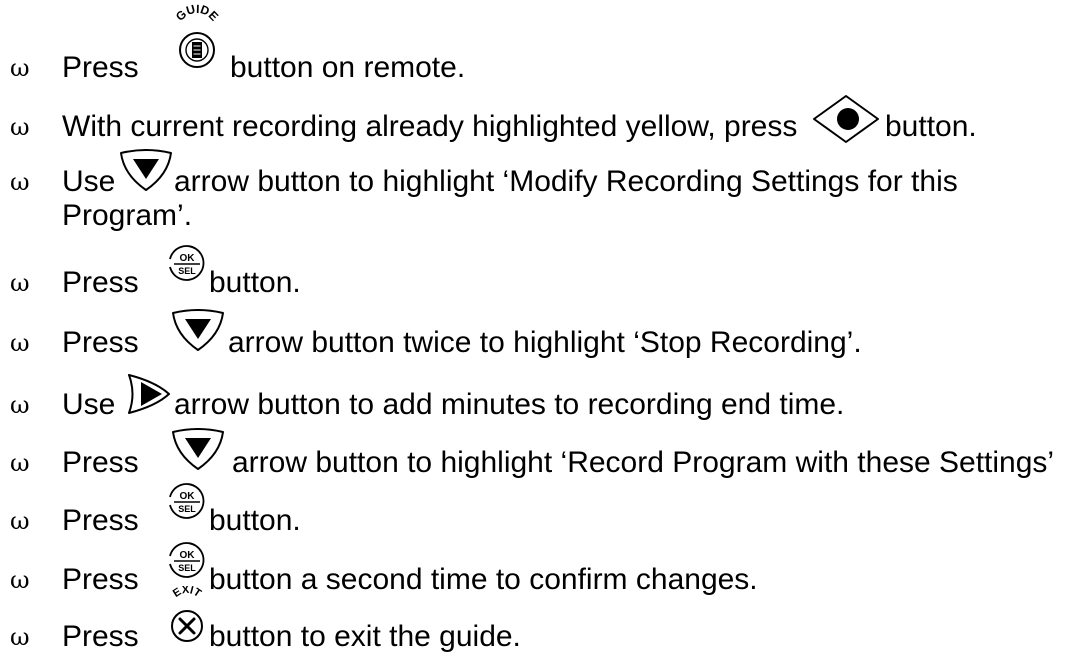 The image size is (1091, 667). I want to click on step-5-text-before: Press, so click(100, 342).